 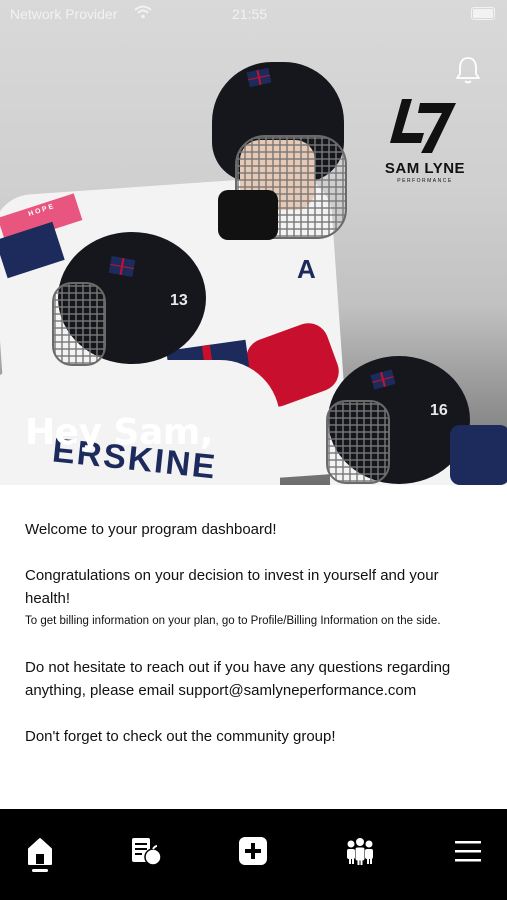 What do you see at coordinates (306, 269) in the screenshot?
I see `captain-letter: A` at bounding box center [306, 269].